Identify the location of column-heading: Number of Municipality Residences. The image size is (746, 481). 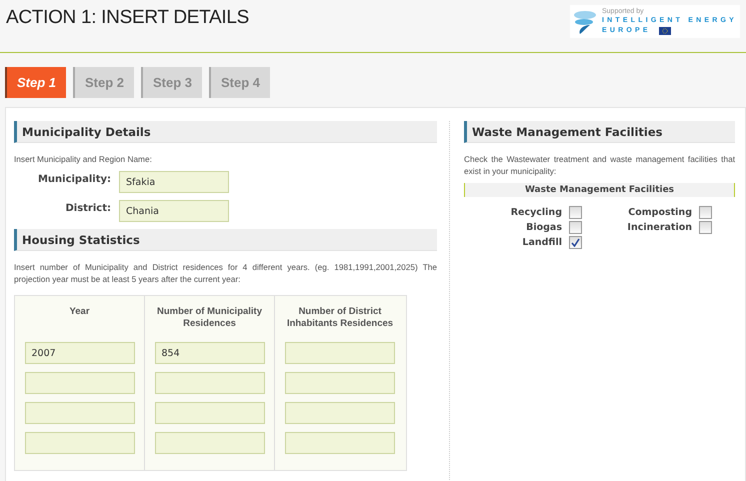
(210, 318).